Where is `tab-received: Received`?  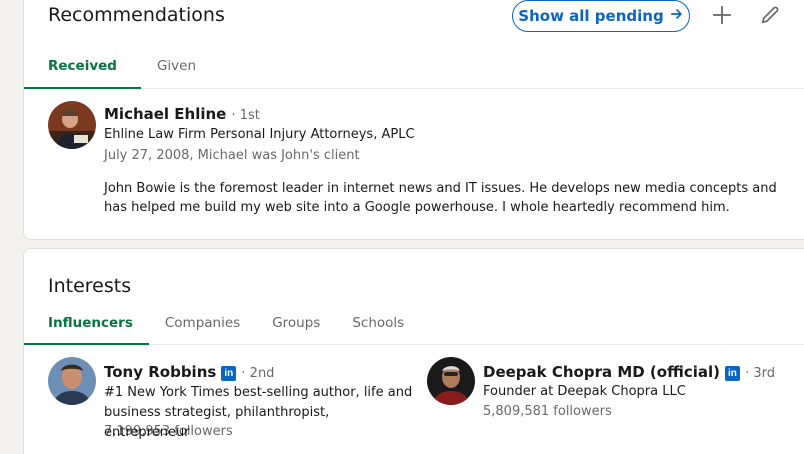 tab-received: Received is located at coordinates (82, 66).